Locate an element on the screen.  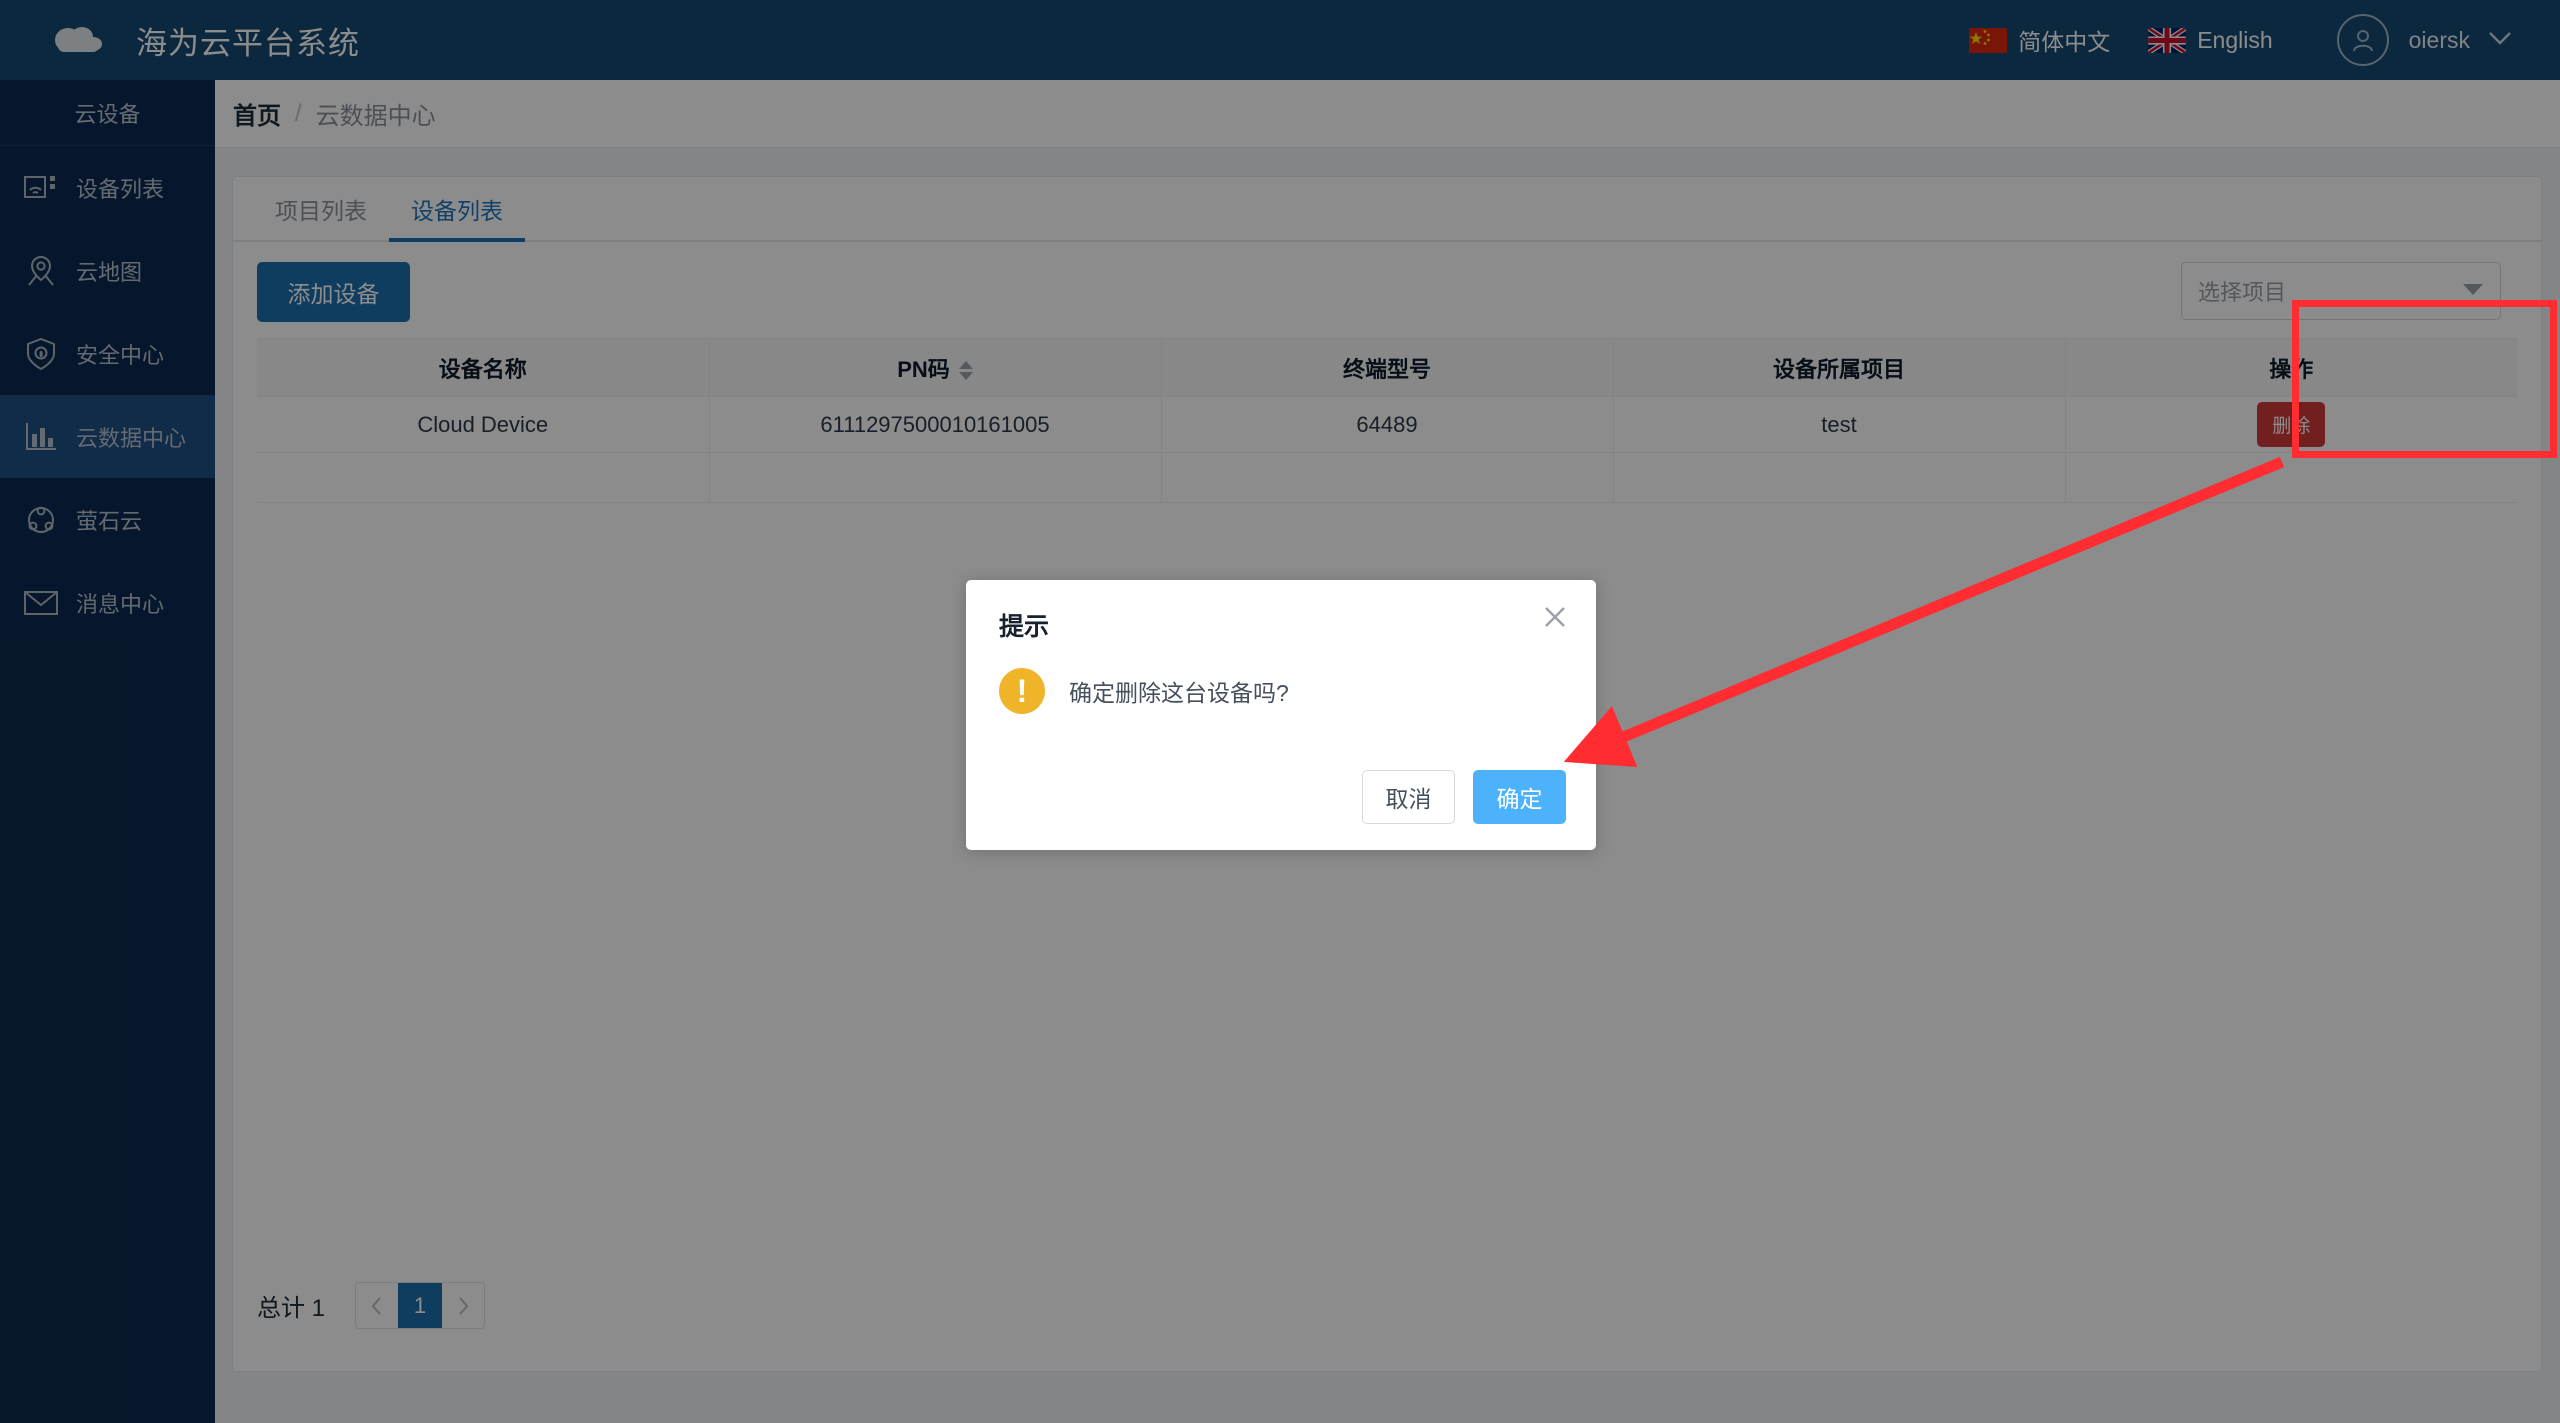
exclamation-glyph: ! is located at coordinates (1022, 691).